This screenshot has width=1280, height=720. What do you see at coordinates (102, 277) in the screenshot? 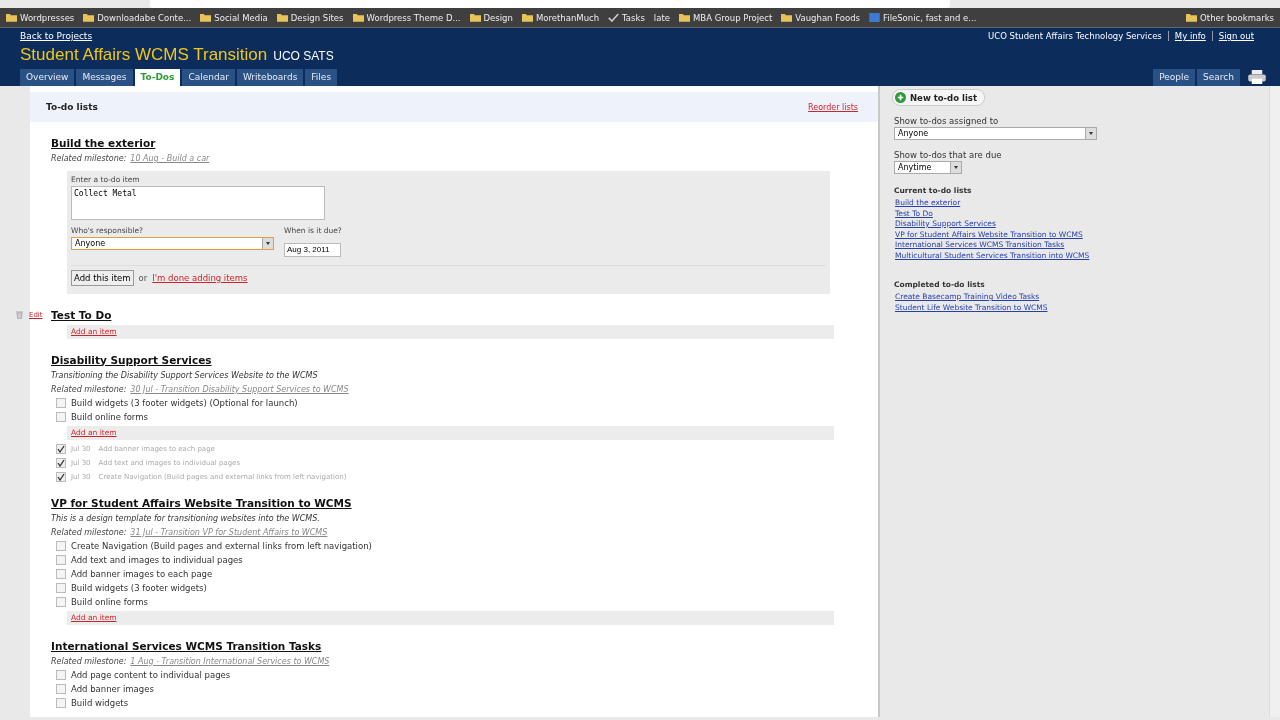
I see `add-item-button: Add this item` at bounding box center [102, 277].